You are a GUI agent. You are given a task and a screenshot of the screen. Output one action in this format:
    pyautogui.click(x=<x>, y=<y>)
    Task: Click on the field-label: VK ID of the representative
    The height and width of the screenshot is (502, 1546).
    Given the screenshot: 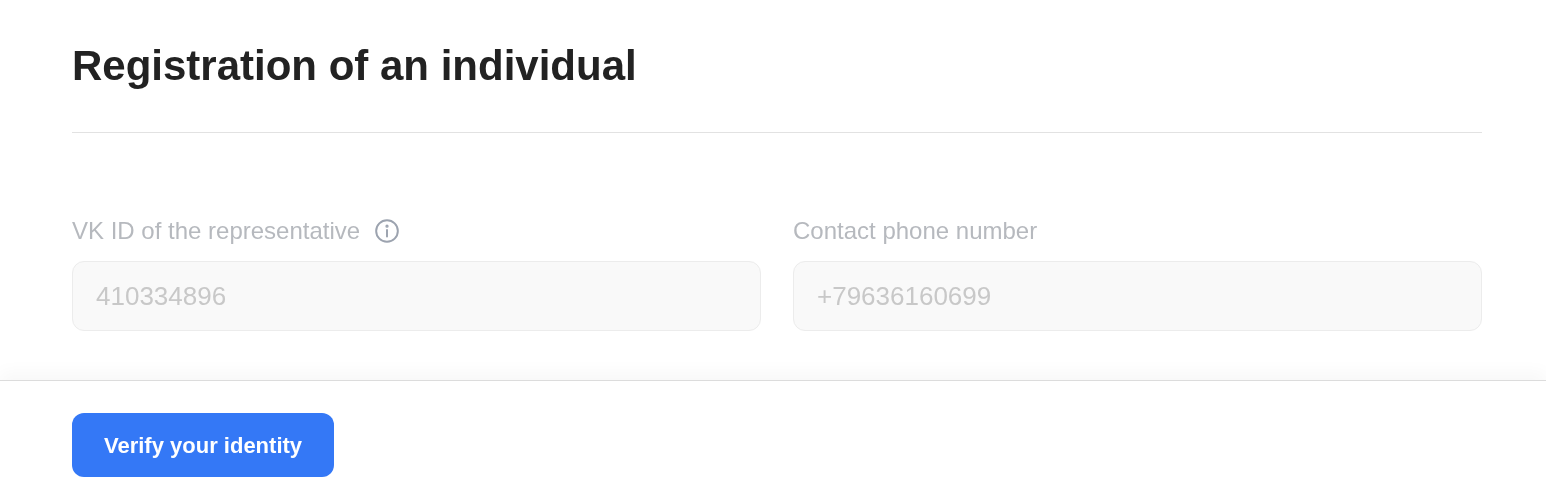 What is the action you would take?
    pyautogui.click(x=216, y=231)
    